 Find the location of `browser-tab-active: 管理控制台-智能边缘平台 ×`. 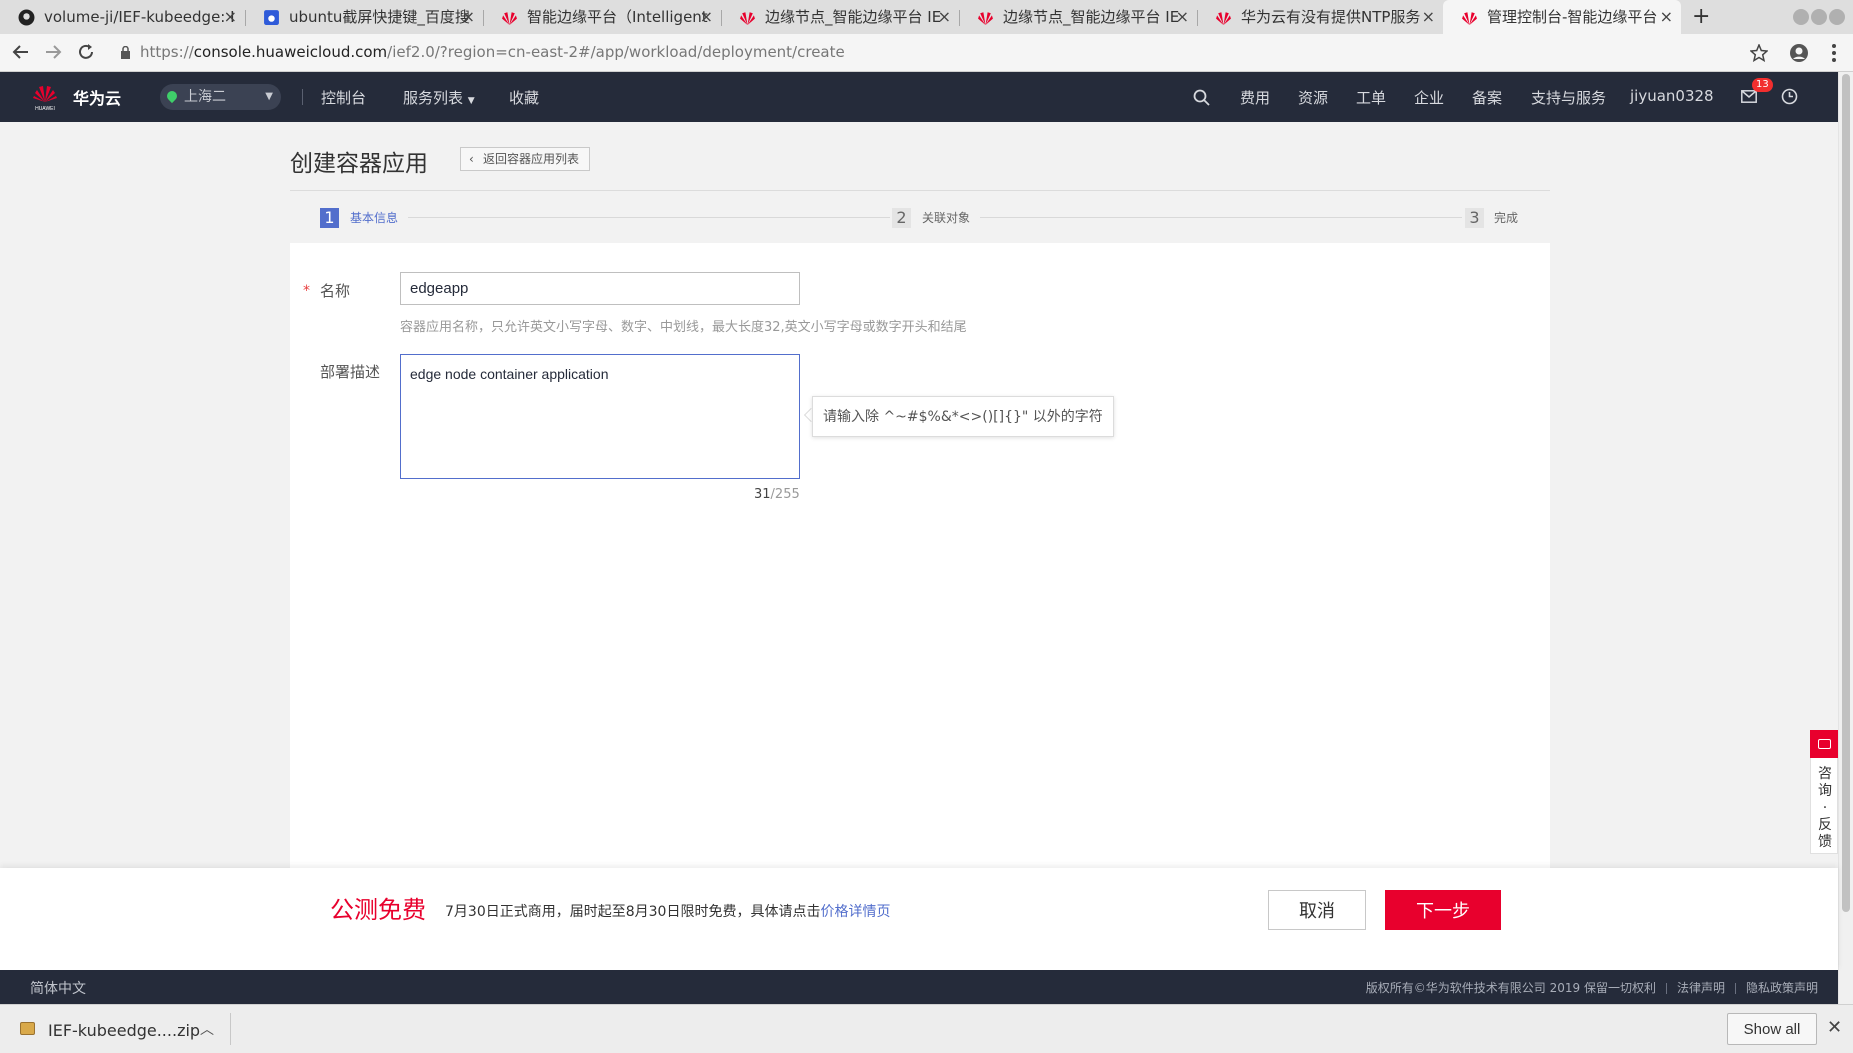

browser-tab-active: 管理控制台-智能边缘平台 × is located at coordinates (1562, 17).